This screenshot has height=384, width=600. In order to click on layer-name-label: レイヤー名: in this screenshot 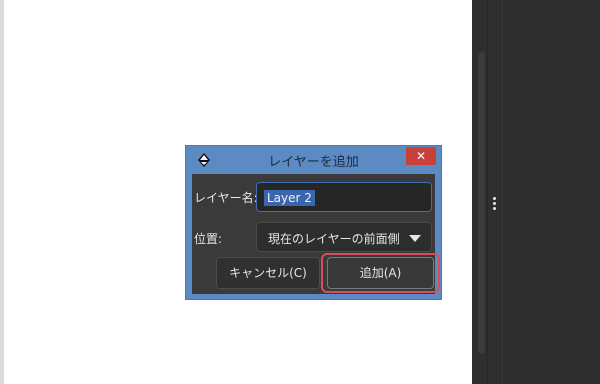, I will do `click(226, 198)`.